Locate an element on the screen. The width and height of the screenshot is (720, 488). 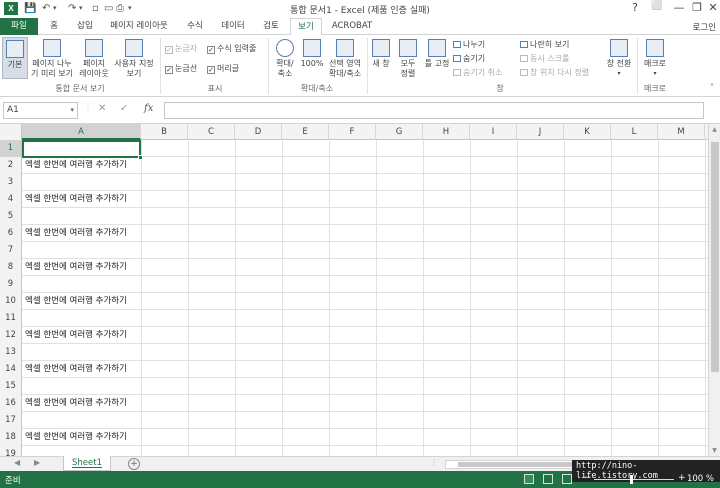
chevron-down-icon: ▾ is located at coordinates (72, 110).